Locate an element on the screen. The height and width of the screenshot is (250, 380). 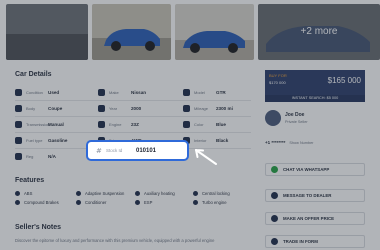
pointer-arrow-icon is located at coordinates (206, 157).